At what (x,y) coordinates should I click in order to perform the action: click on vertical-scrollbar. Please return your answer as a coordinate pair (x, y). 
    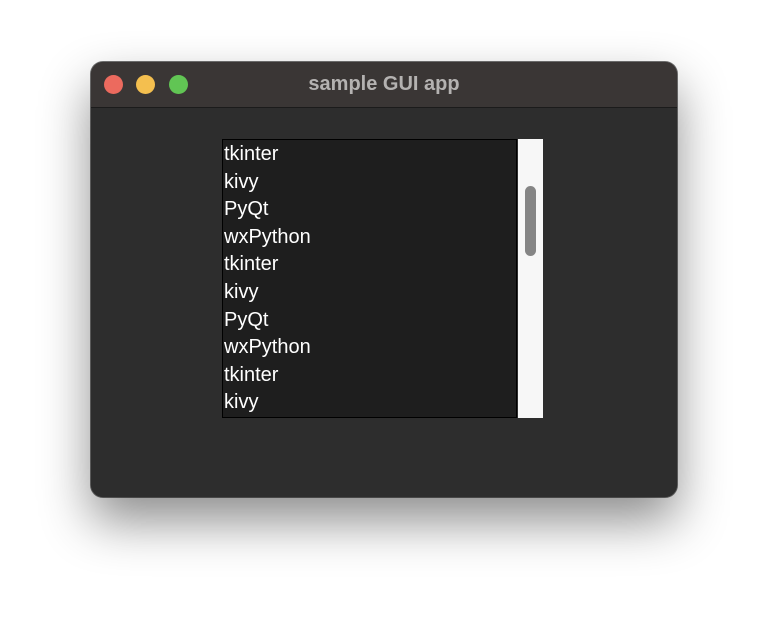
    Looking at the image, I should click on (530, 278).